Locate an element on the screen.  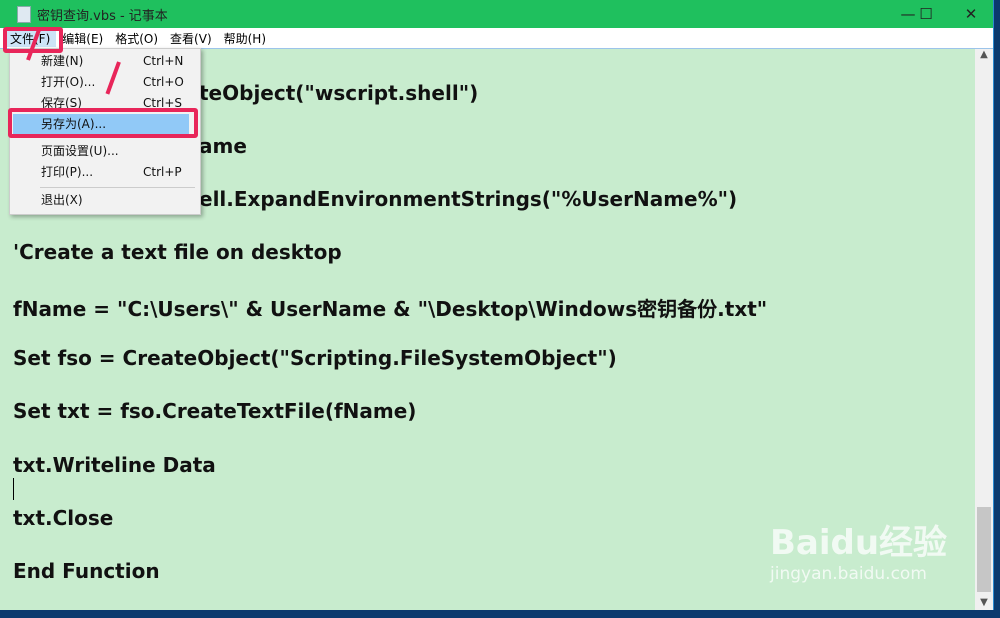
menu-item-new: 新建(N) Ctrl+N is located at coordinates (105, 61).